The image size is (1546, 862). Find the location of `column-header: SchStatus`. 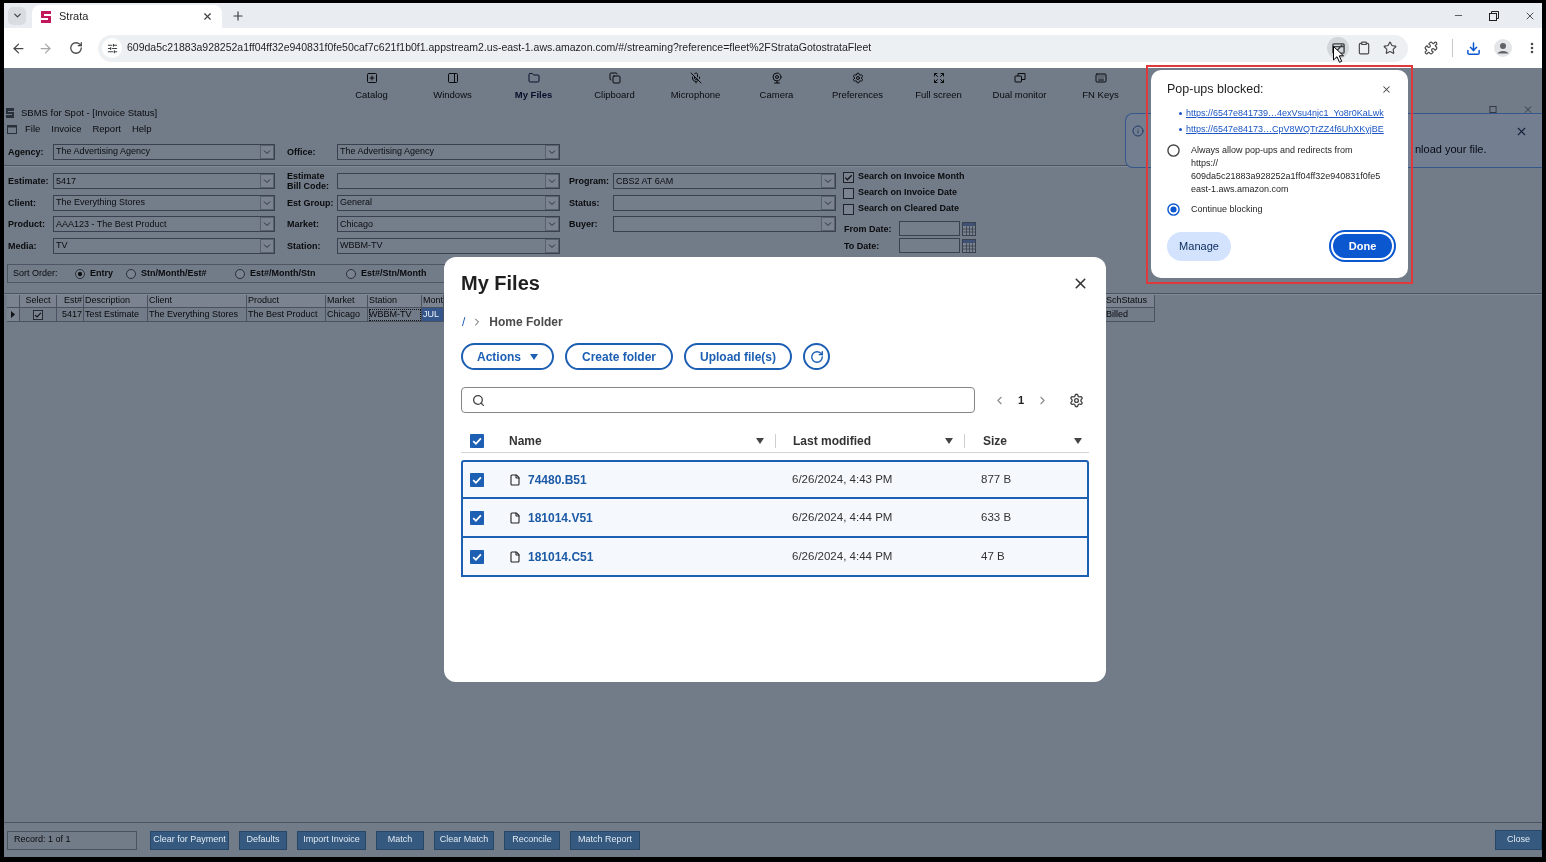

column-header: SchStatus is located at coordinates (1130, 301).